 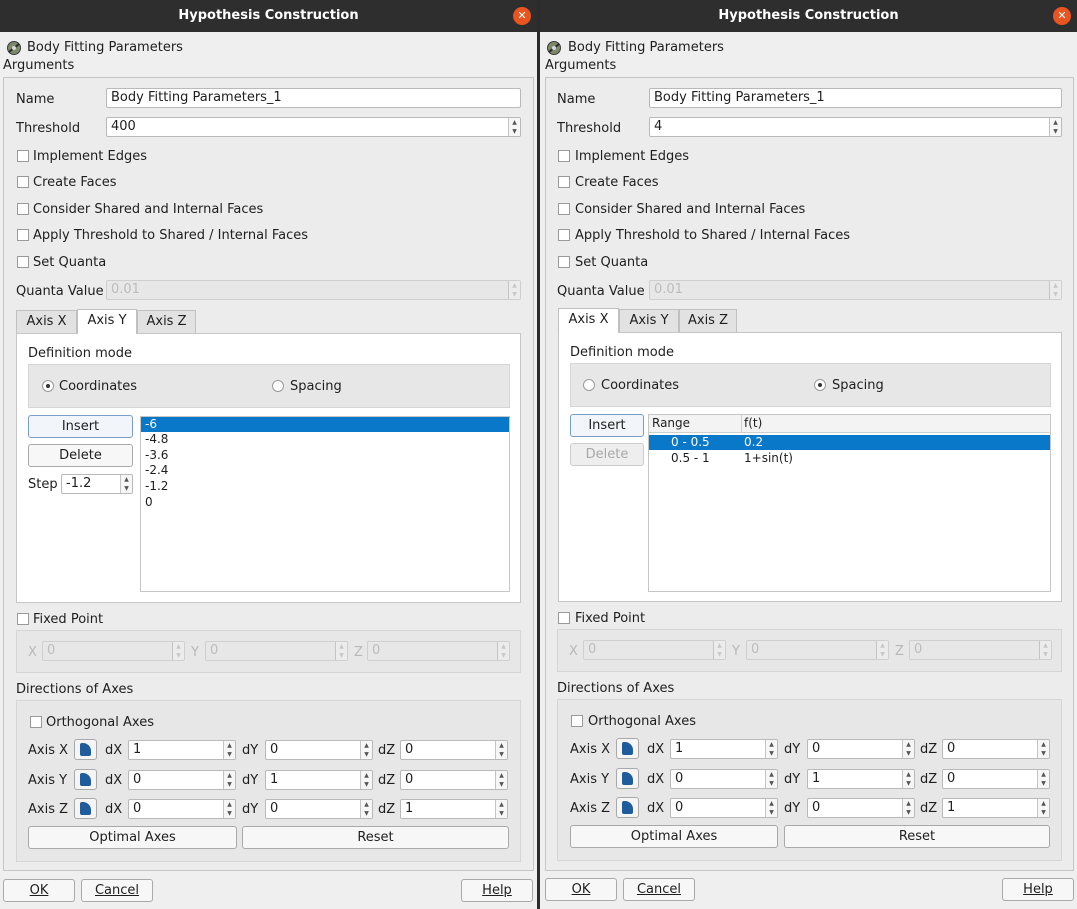 I want to click on step-spinbox: -1.2 ▲ ▼, so click(x=97, y=484).